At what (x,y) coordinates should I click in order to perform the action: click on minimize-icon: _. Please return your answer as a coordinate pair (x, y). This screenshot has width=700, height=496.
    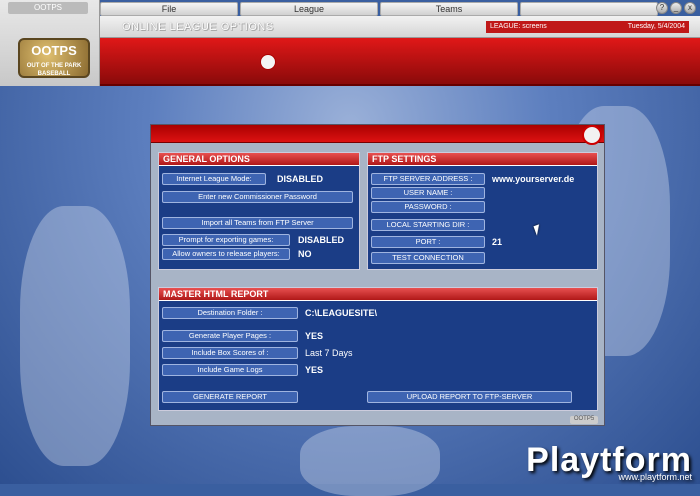
    Looking at the image, I should click on (676, 8).